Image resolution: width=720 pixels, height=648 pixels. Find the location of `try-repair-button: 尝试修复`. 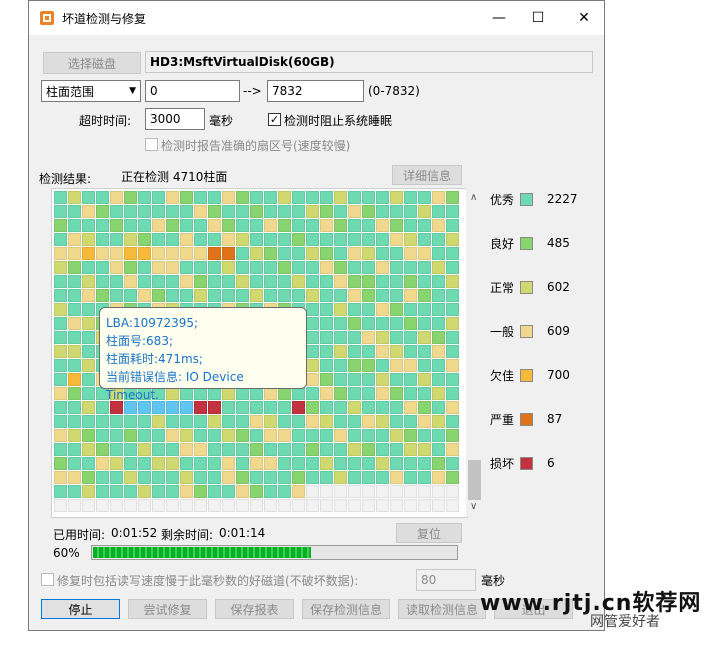

try-repair-button: 尝试修复 is located at coordinates (167, 609).